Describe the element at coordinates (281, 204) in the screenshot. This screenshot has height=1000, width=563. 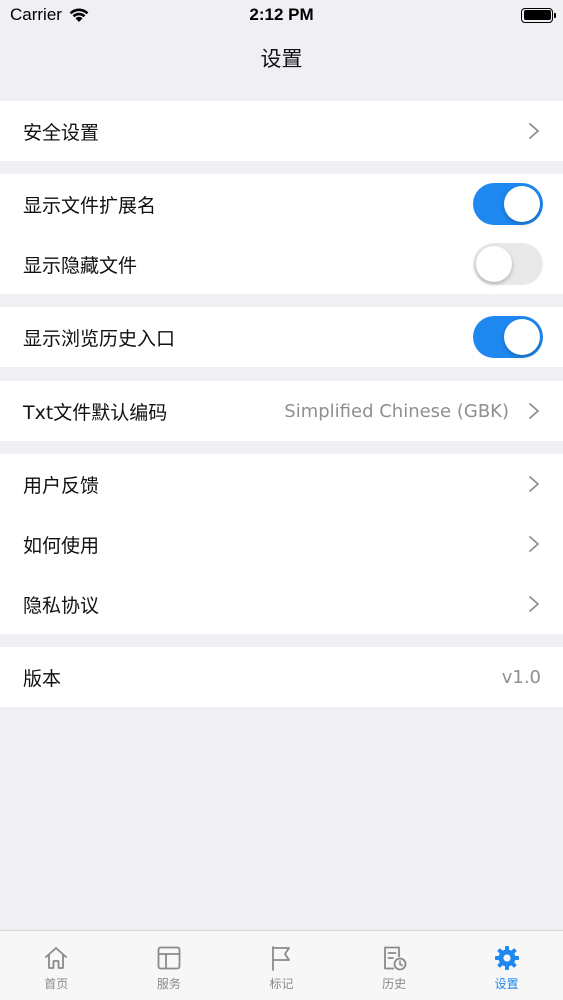
I see `show-extension-row: 显示文件扩展名` at that location.